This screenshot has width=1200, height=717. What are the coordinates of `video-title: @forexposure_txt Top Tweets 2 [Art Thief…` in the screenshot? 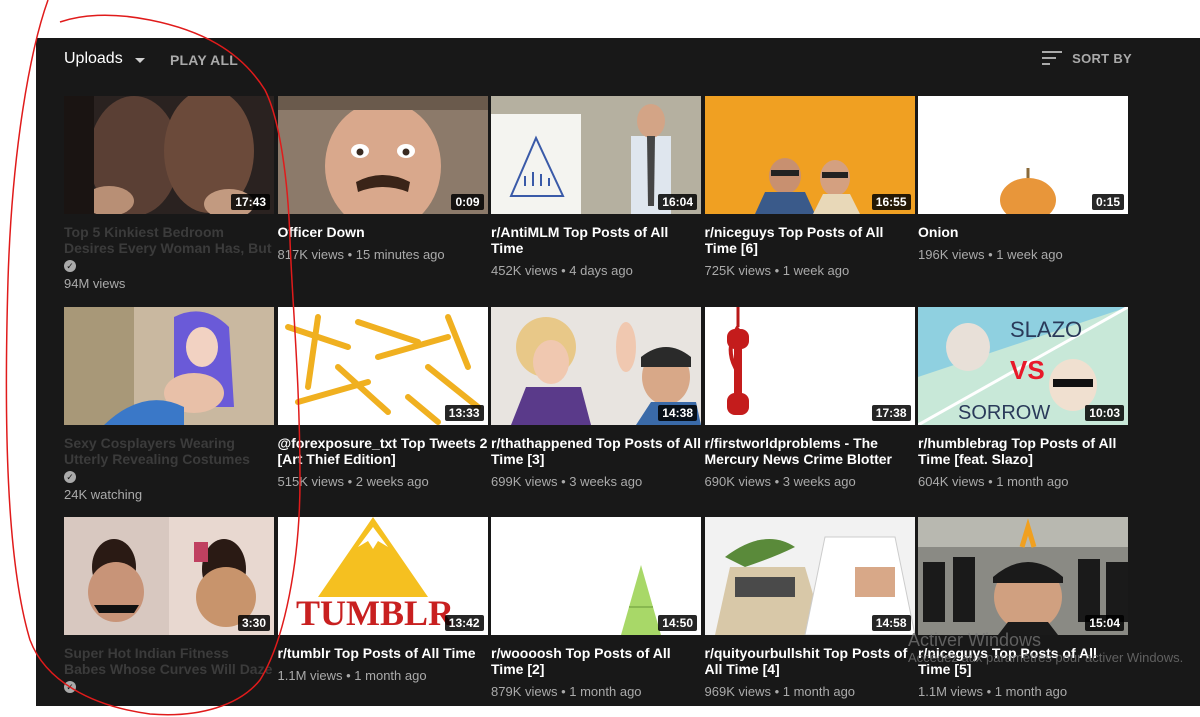 It's located at (383, 451).